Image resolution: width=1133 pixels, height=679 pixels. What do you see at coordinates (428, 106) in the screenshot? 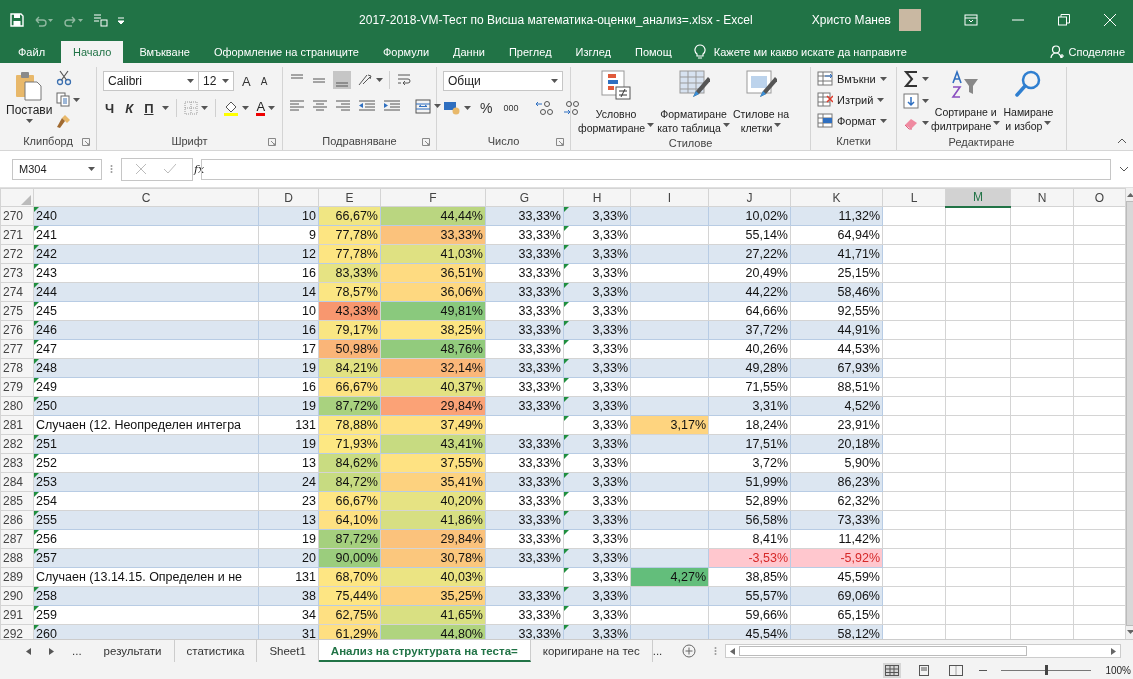
I see `merge-button` at bounding box center [428, 106].